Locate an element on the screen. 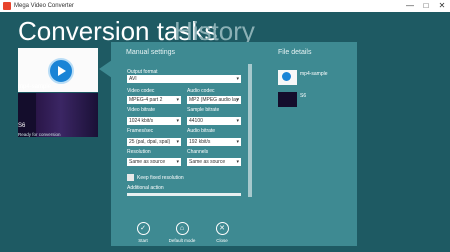 The height and width of the screenshot is (252, 450). audio-codec-select: MP2 (MPEG audio lay ▾ is located at coordinates (214, 100).